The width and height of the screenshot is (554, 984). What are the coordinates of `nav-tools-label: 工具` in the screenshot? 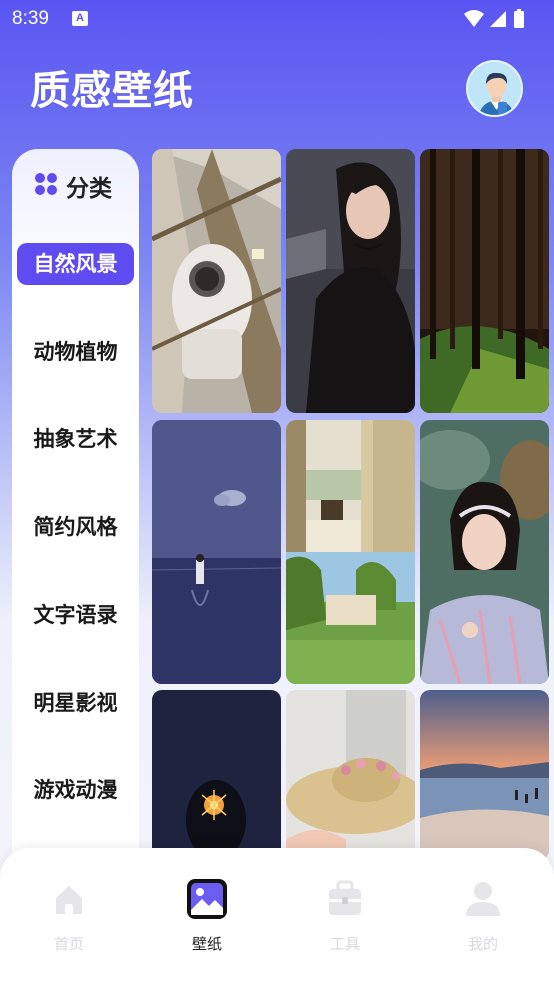 It's located at (344, 944).